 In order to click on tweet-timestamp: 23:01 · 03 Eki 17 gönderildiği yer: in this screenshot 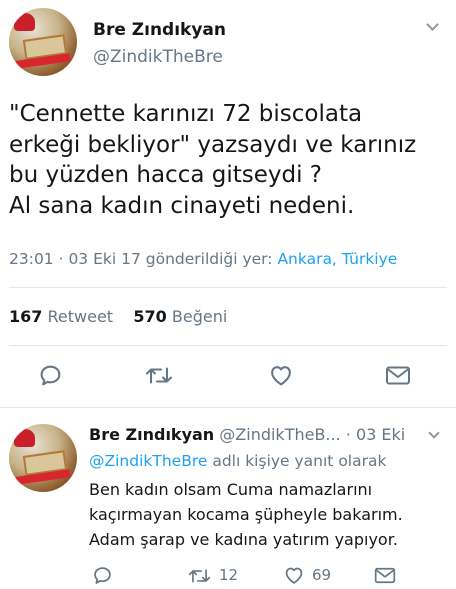, I will do `click(143, 259)`.